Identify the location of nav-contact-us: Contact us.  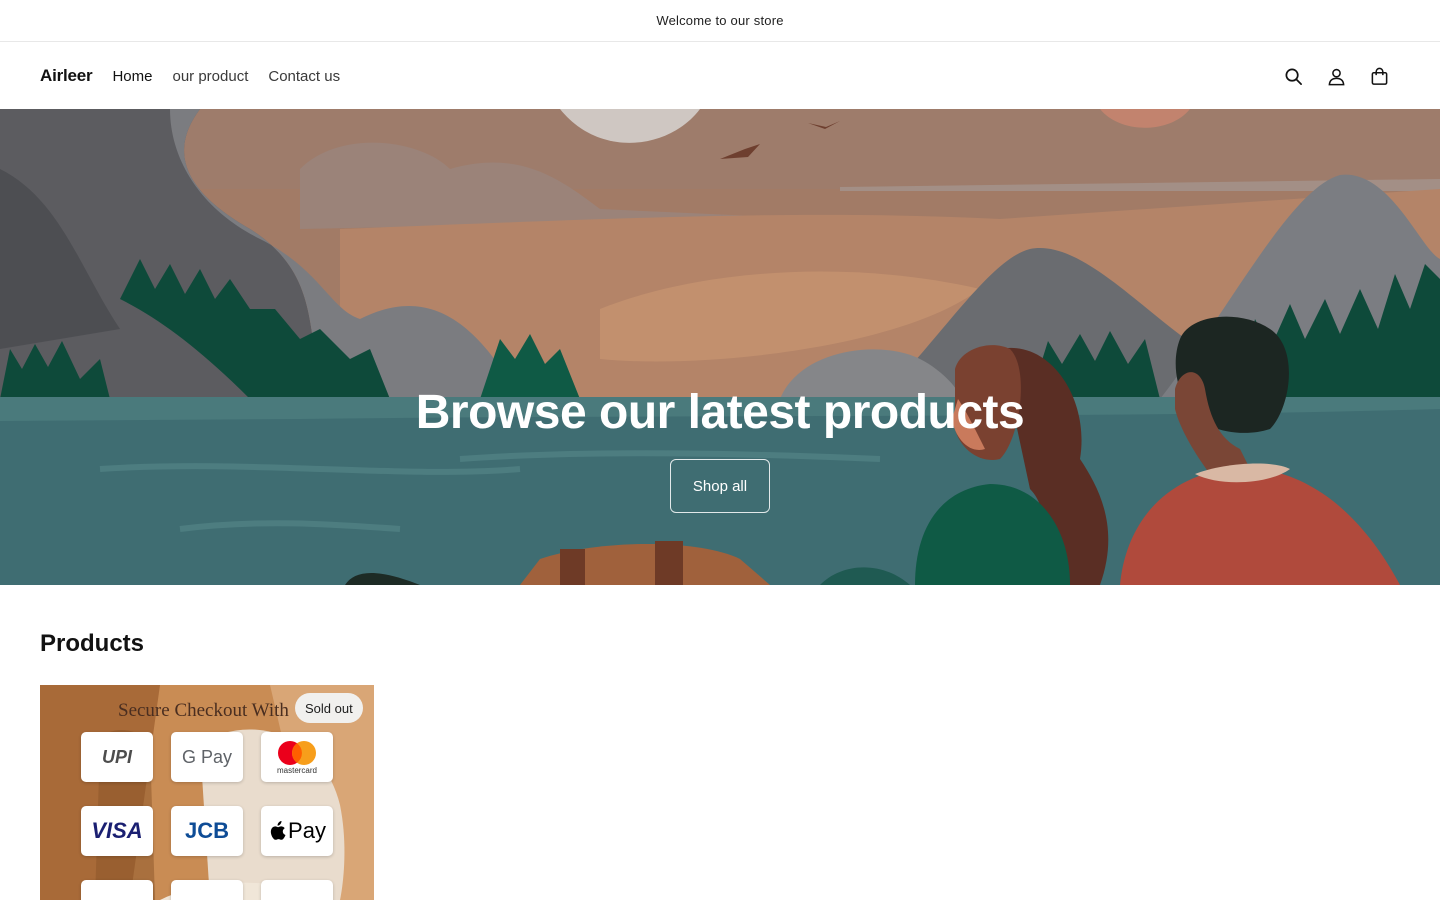
(304, 76).